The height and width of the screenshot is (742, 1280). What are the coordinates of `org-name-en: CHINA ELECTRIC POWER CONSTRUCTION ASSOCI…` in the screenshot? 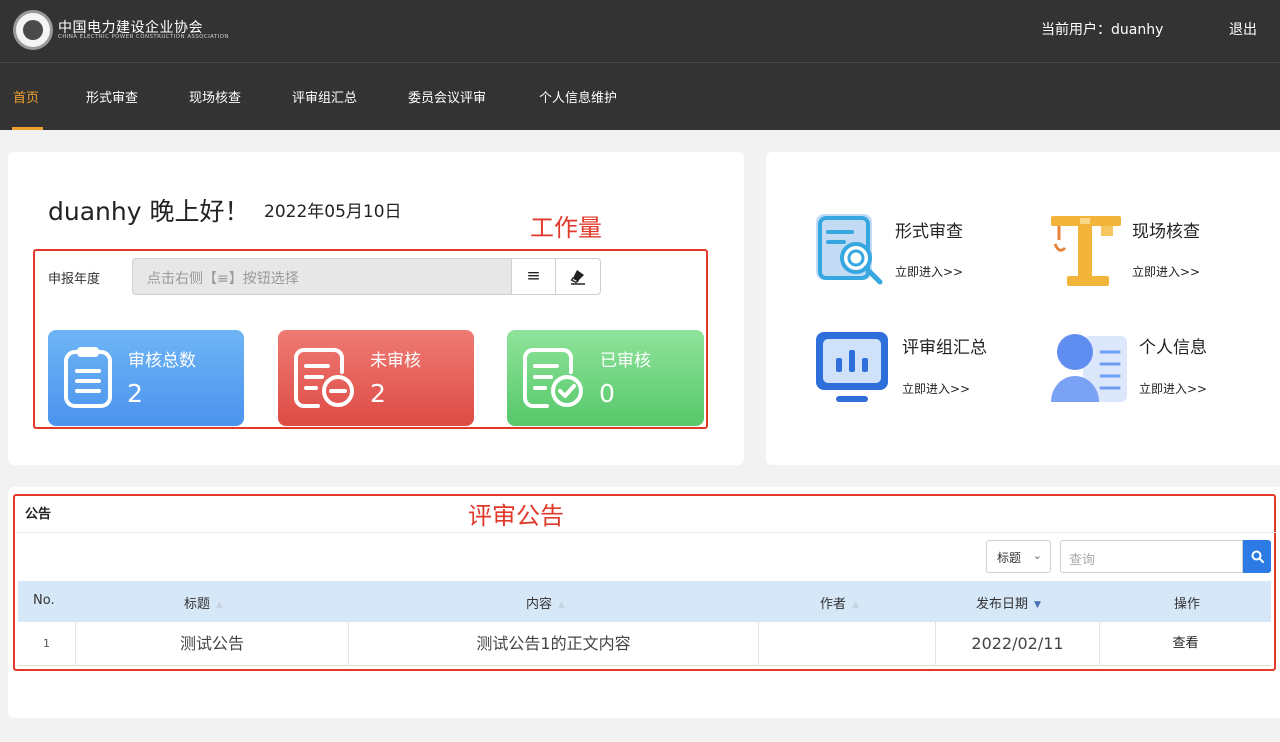 It's located at (143, 37).